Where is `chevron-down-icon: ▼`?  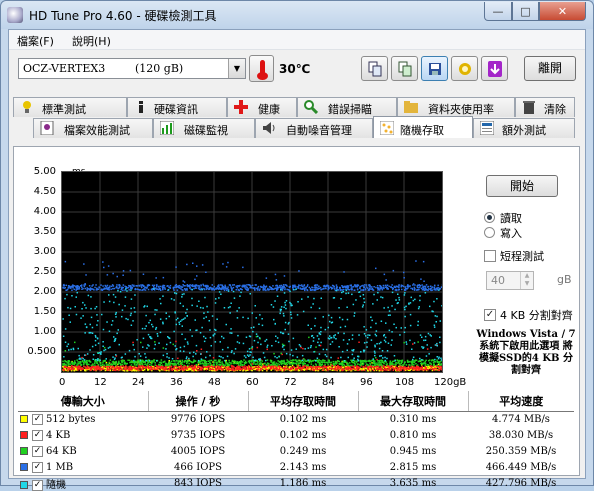
chevron-down-icon: ▼ is located at coordinates (236, 68).